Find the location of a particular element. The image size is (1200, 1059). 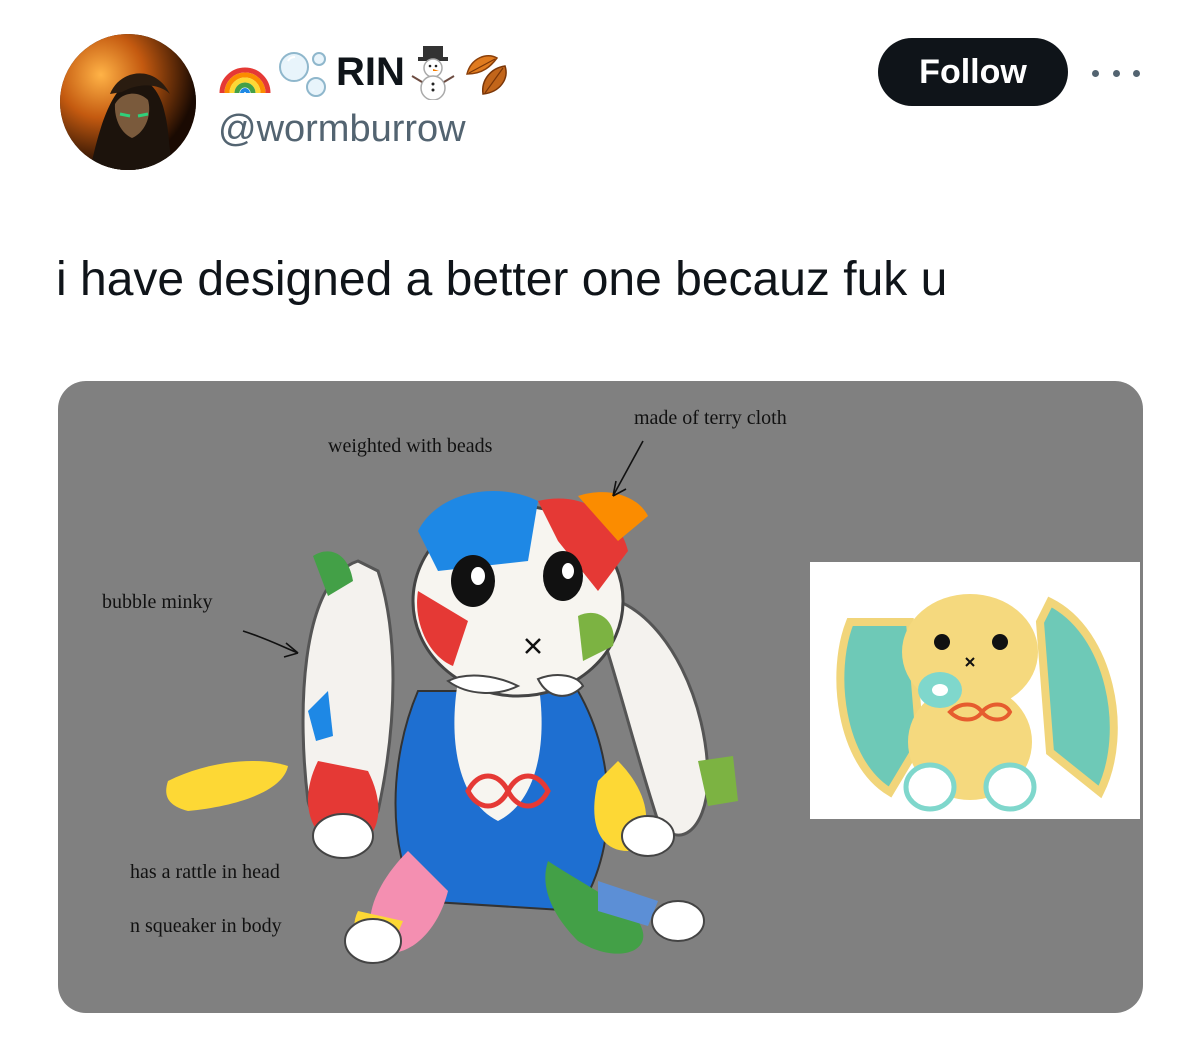

bubbles-icon is located at coordinates (302, 74).